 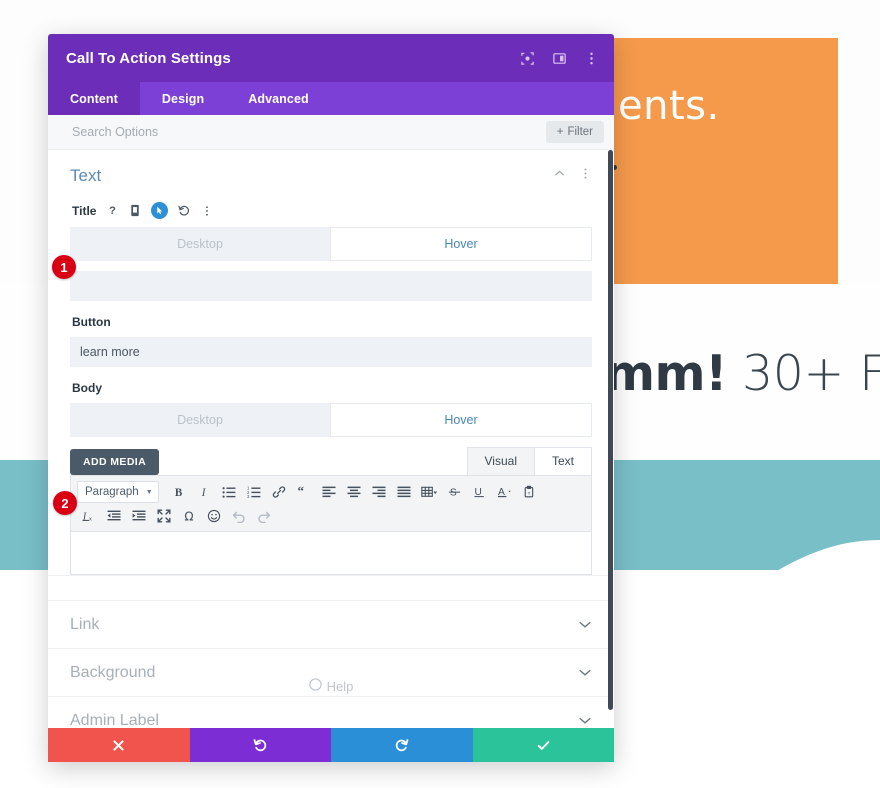 I want to click on numbered-list-icon: 1 2 3, so click(x=254, y=492).